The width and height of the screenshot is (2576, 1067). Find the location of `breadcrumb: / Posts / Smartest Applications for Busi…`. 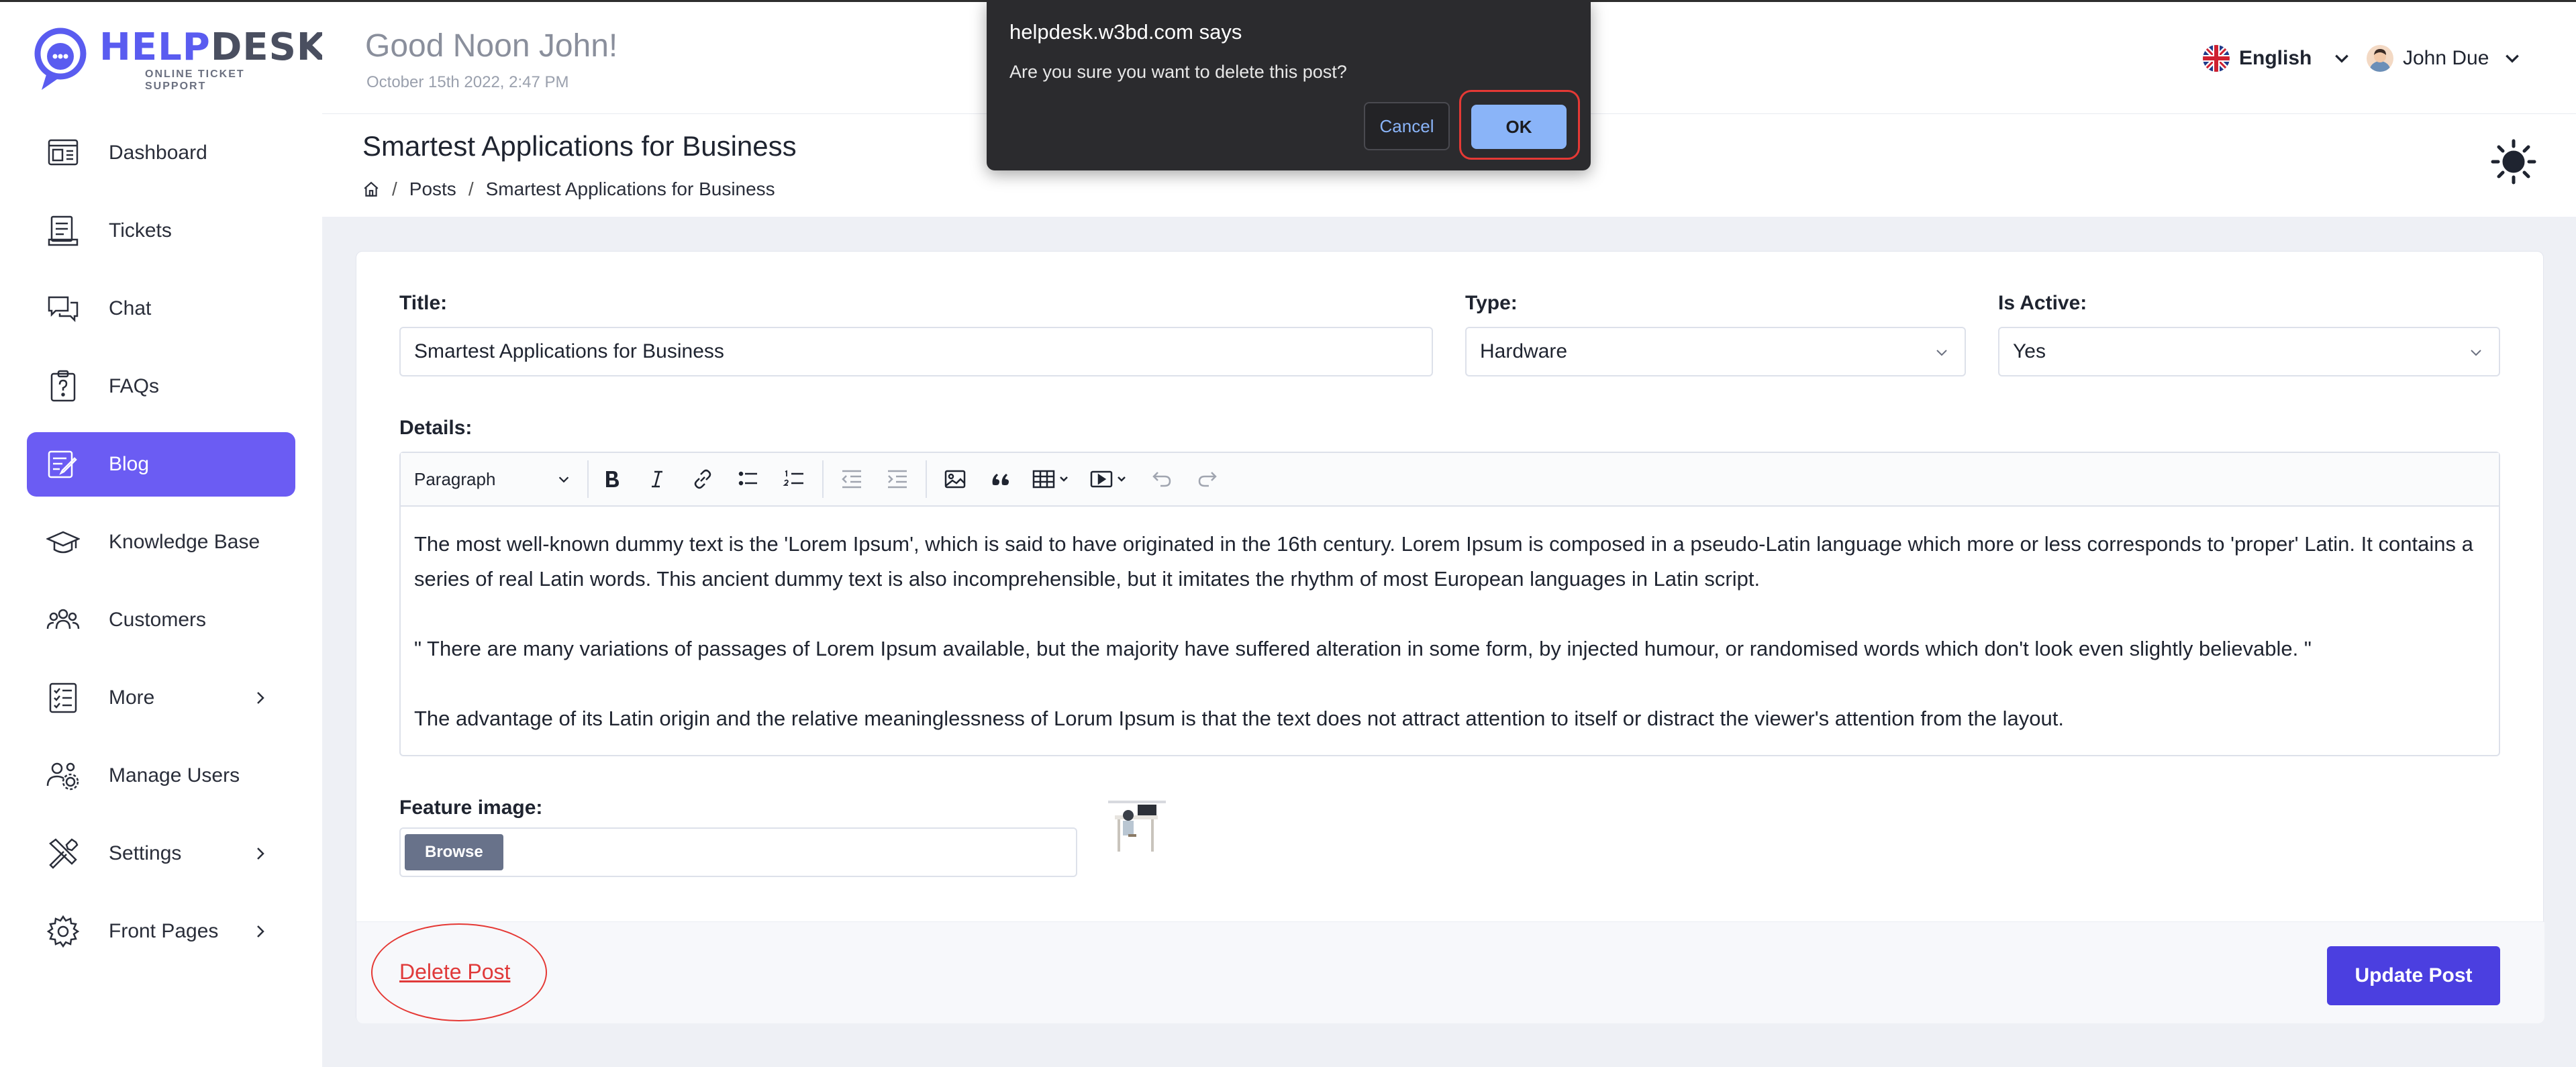

breadcrumb: / Posts / Smartest Applications for Busi… is located at coordinates (568, 189).